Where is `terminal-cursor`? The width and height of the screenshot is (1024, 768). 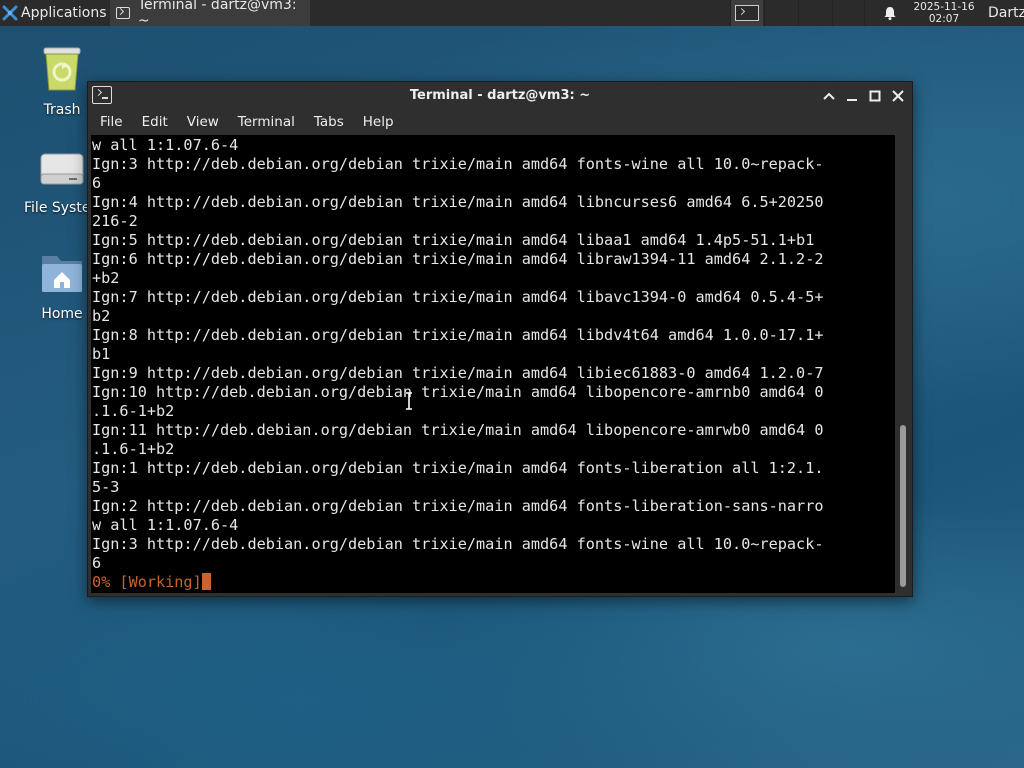 terminal-cursor is located at coordinates (206, 581).